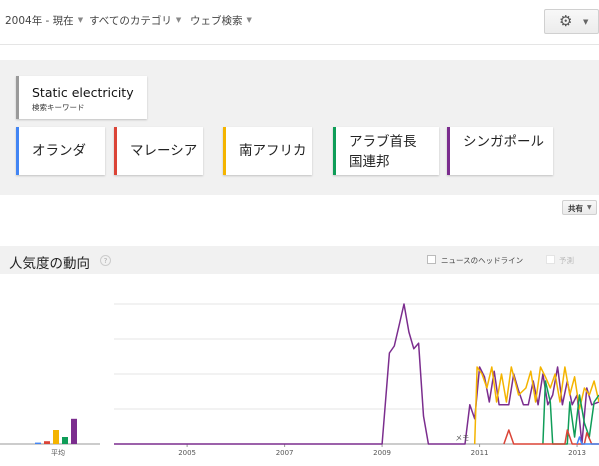  What do you see at coordinates (216, 21) in the screenshot?
I see `search-type-label: ウェブ検索` at bounding box center [216, 21].